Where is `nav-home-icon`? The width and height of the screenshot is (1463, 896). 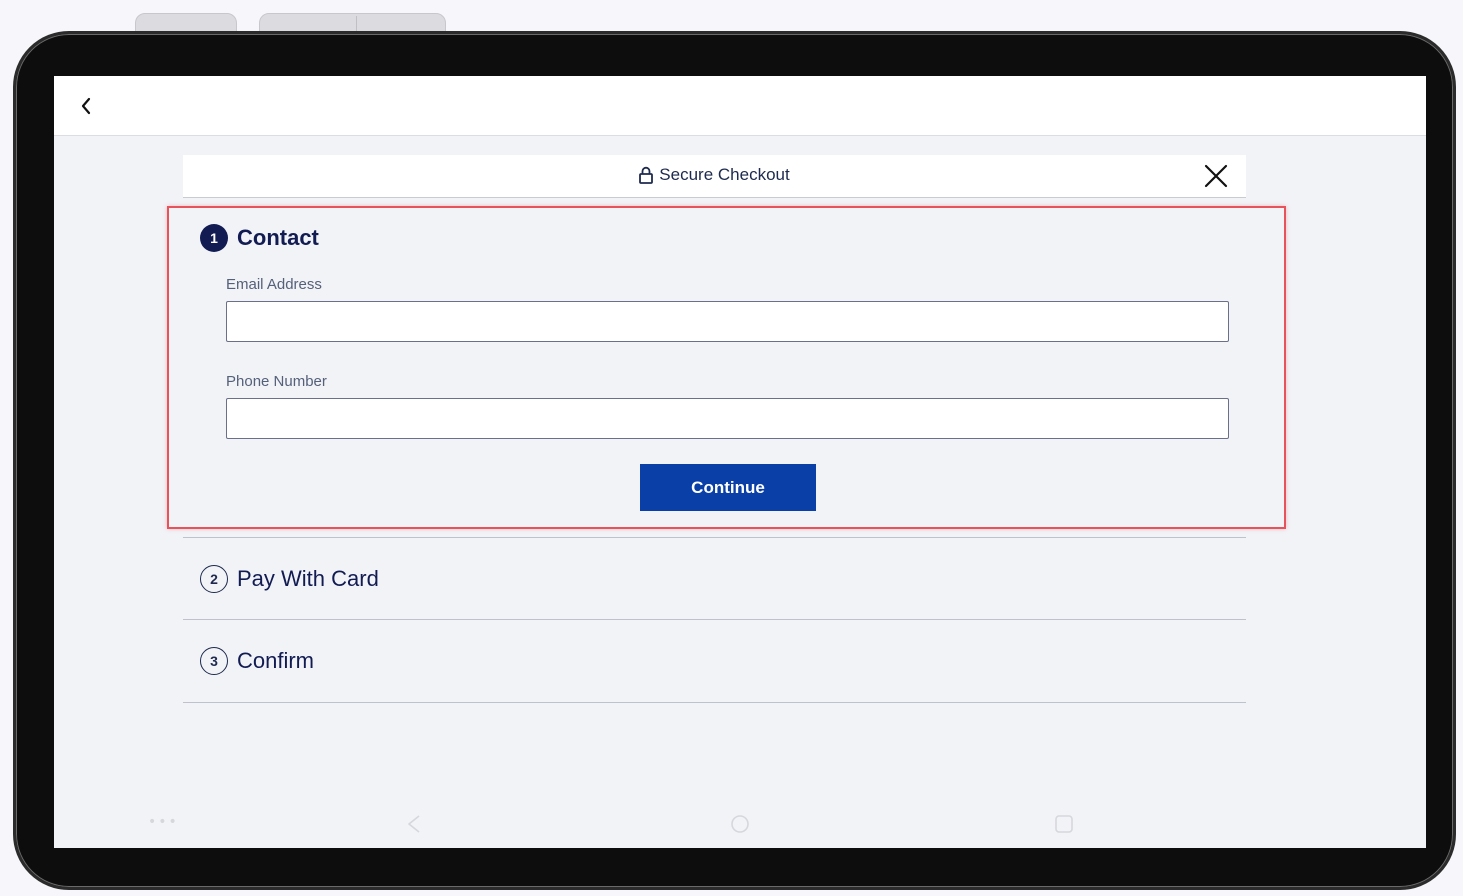
nav-home-icon is located at coordinates (740, 824).